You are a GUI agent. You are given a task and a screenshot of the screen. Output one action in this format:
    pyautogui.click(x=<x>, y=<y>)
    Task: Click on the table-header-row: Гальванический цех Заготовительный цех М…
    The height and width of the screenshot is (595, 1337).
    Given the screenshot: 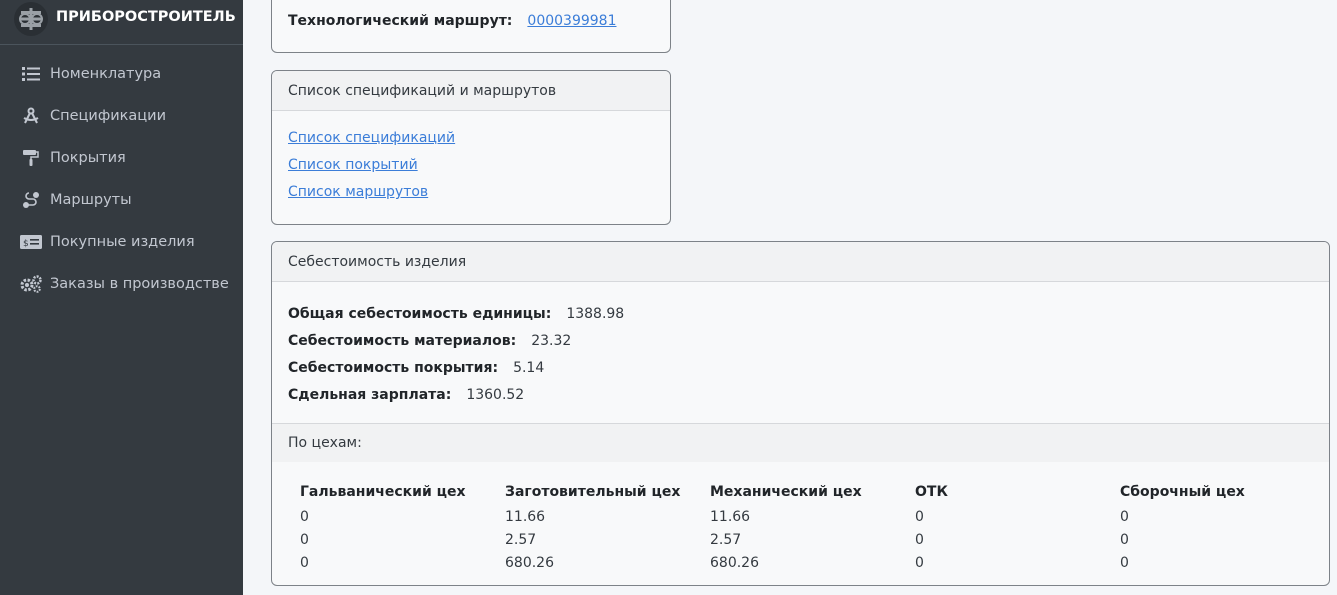 What is the action you would take?
    pyautogui.click(x=785, y=492)
    